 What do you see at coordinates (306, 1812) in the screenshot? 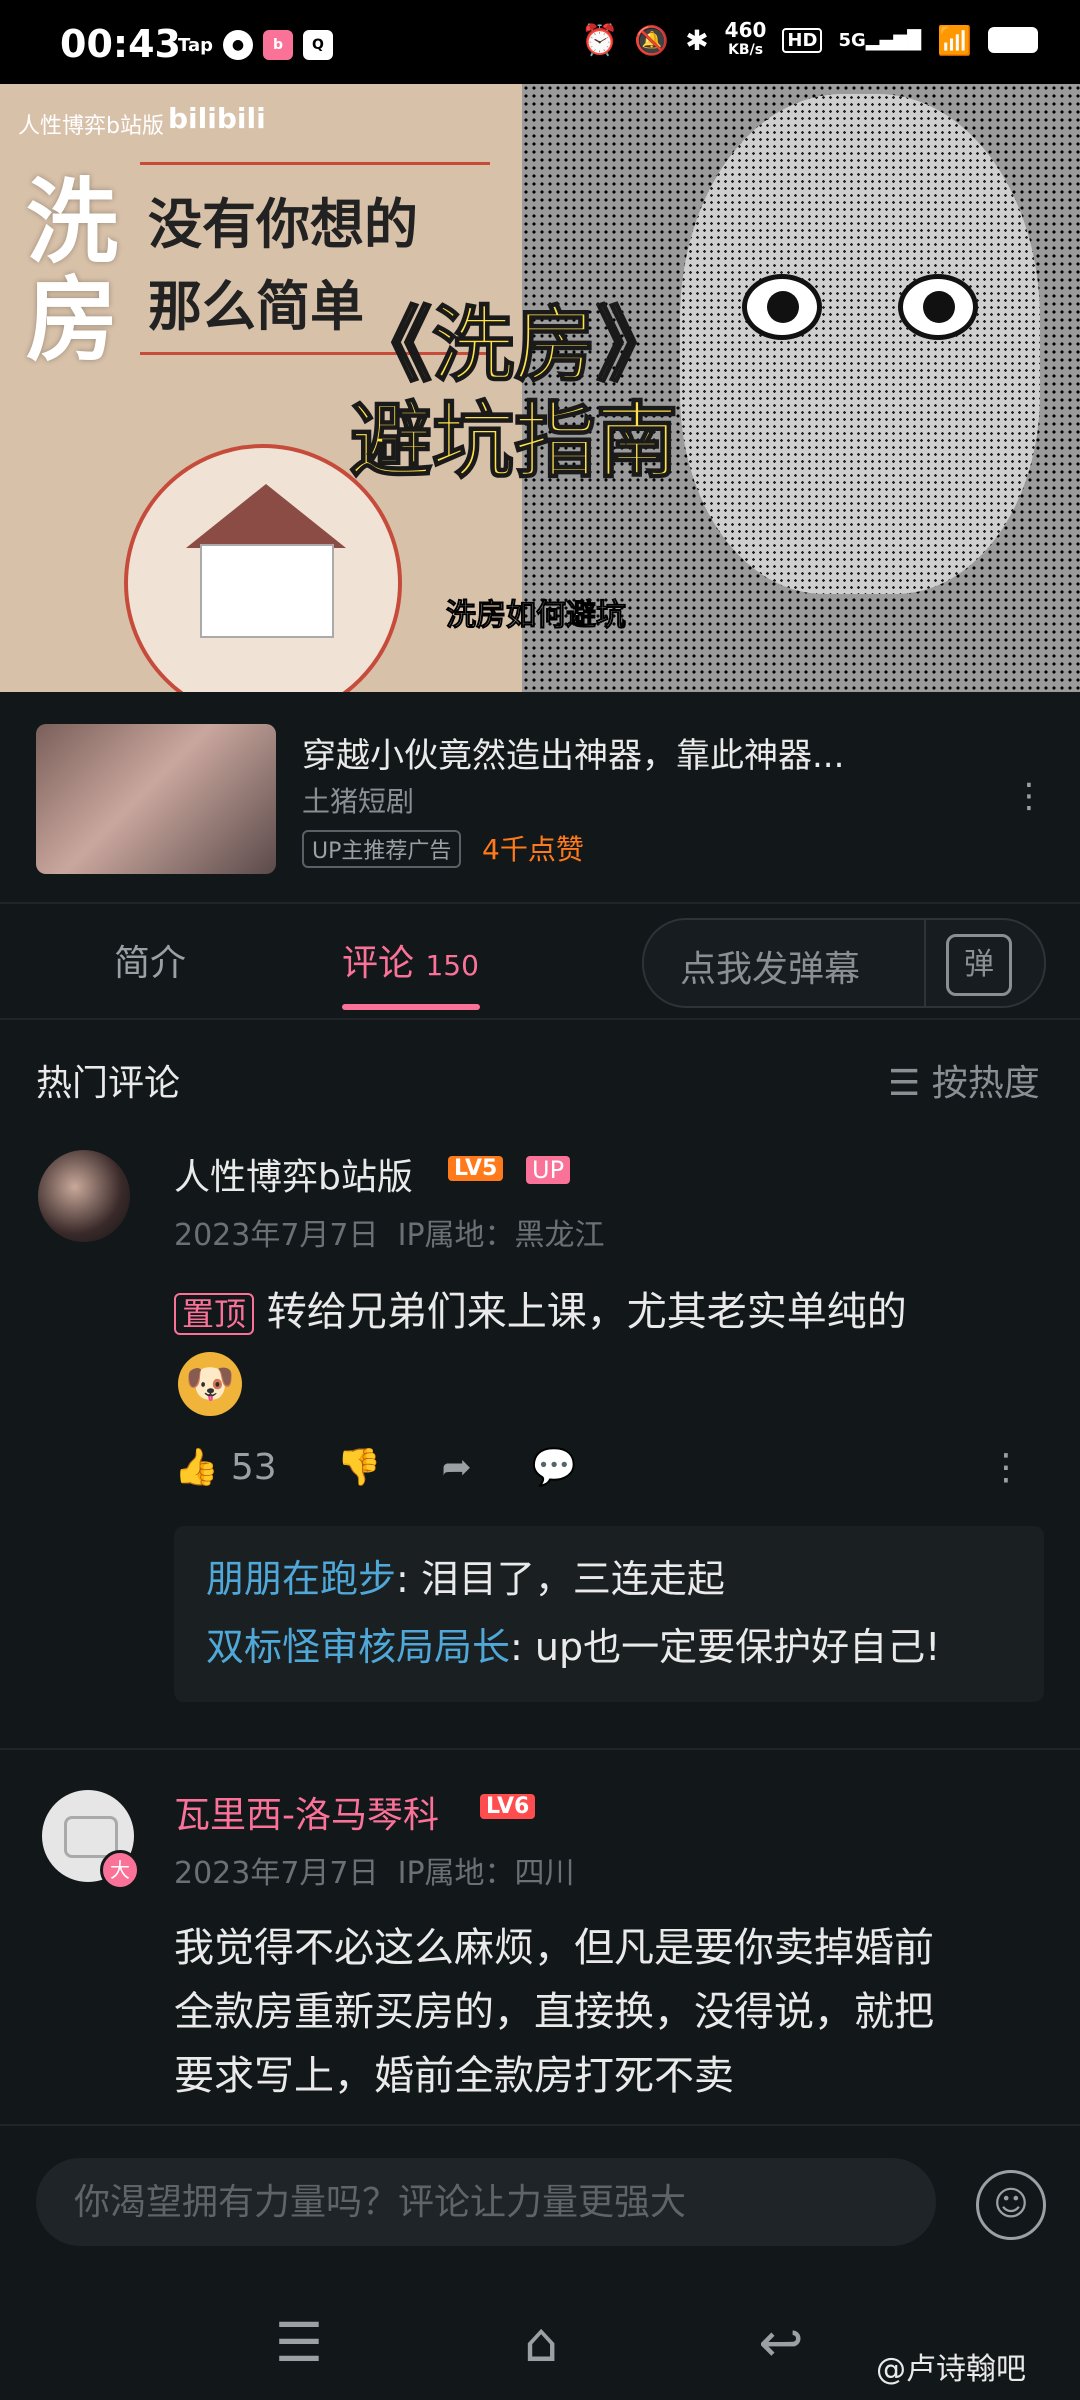
I see `comment-username: 瓦里西-洛马琴科` at bounding box center [306, 1812].